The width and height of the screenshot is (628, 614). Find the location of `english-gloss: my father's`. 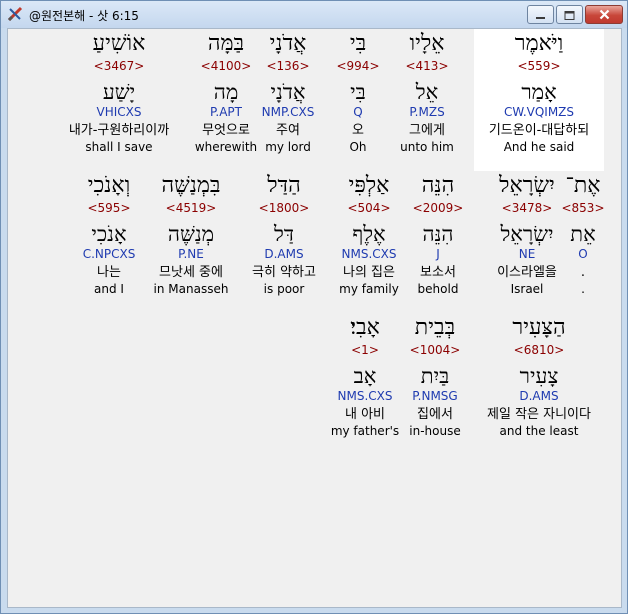

english-gloss: my father's is located at coordinates (365, 431).